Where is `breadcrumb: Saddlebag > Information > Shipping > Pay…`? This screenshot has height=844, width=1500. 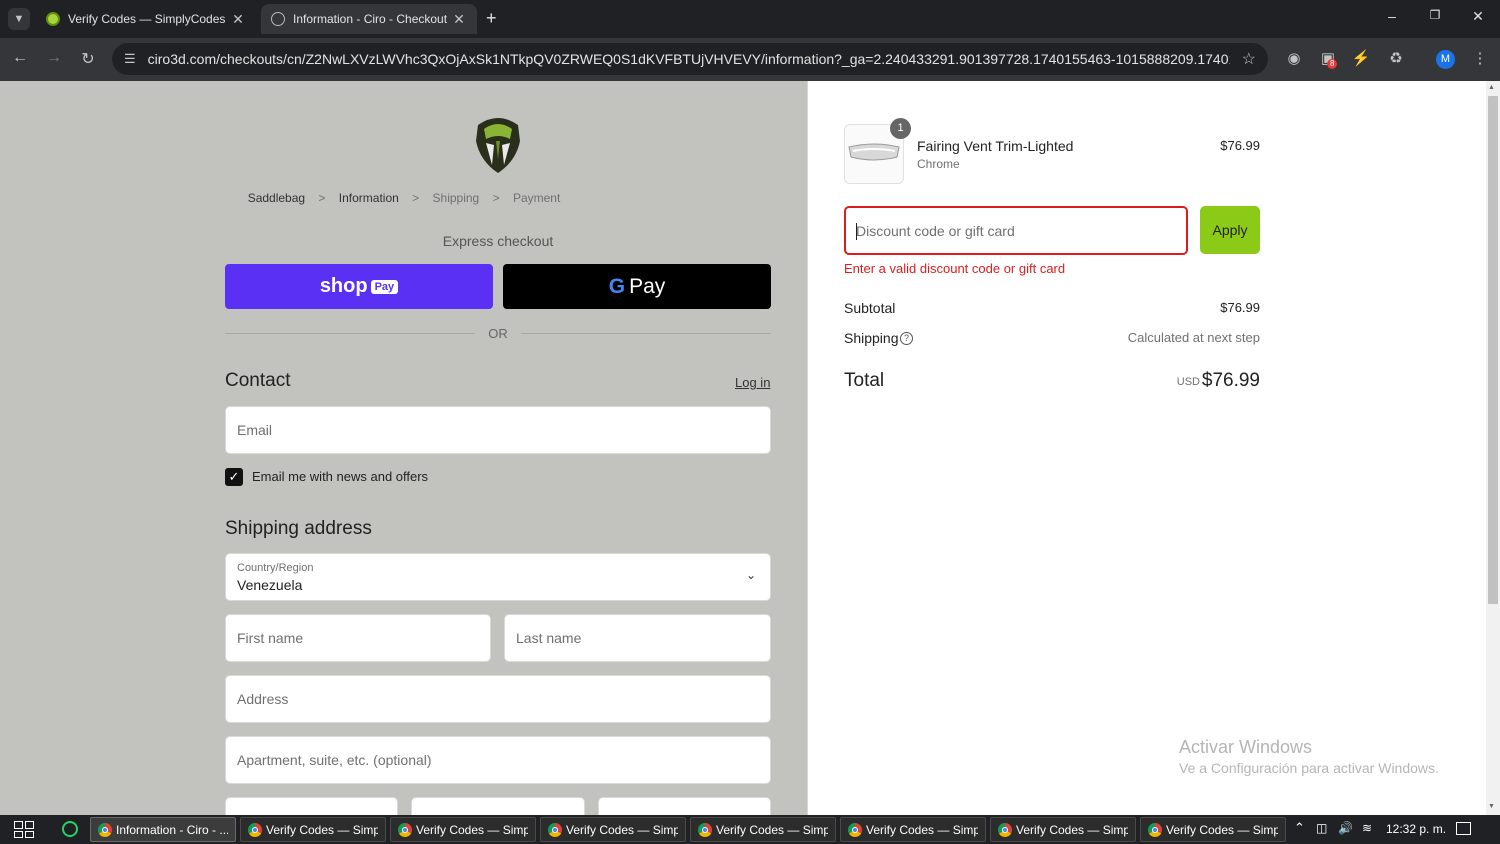 breadcrumb: Saddlebag > Information > Shipping > Pay… is located at coordinates (404, 198).